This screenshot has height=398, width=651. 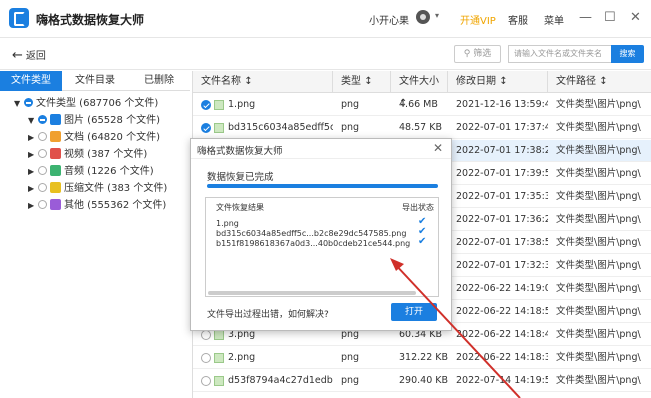 I want to click on column-header-size: 文件大小 ↕, so click(x=419, y=90).